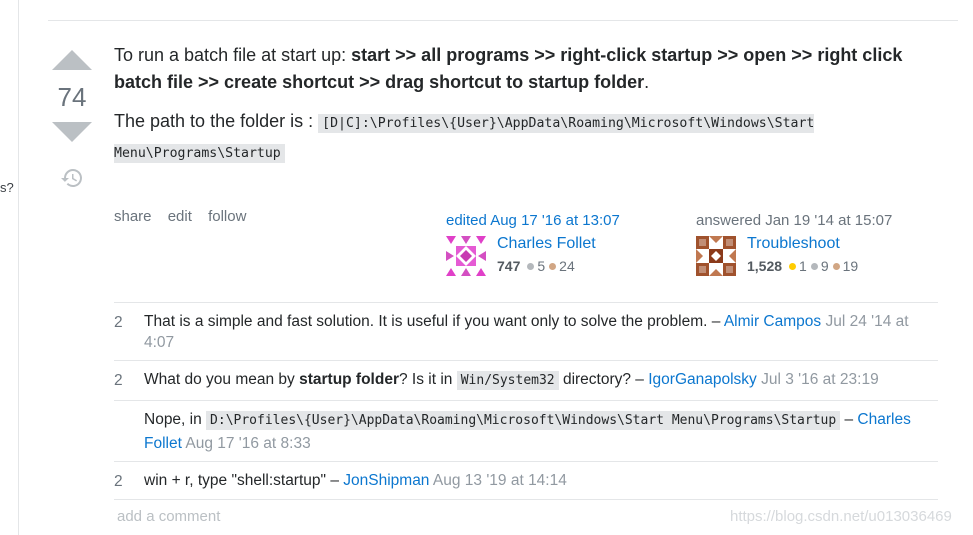  What do you see at coordinates (222, 379) in the screenshot?
I see `comment-text: What do you mean by` at bounding box center [222, 379].